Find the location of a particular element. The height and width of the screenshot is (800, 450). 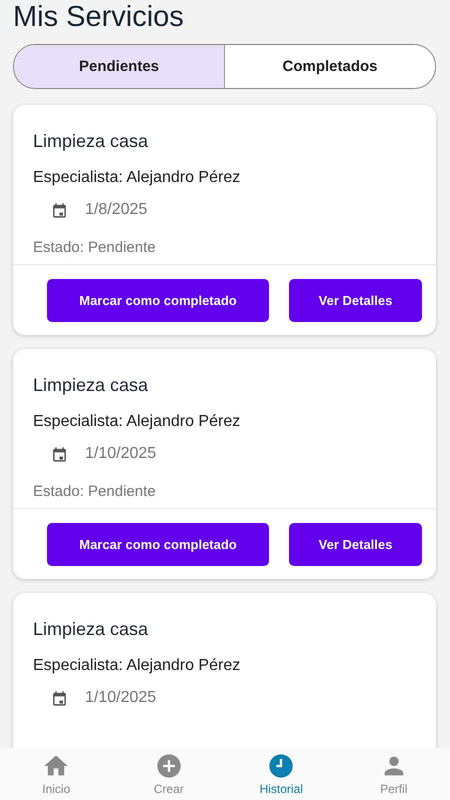

filter-tab: Completados is located at coordinates (329, 66).